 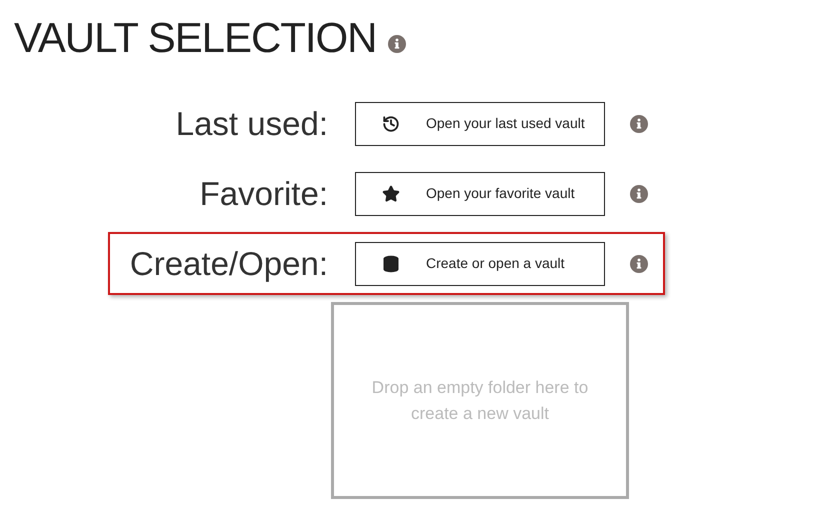 I want to click on vault-button: Open your favorite vault, so click(x=480, y=194).